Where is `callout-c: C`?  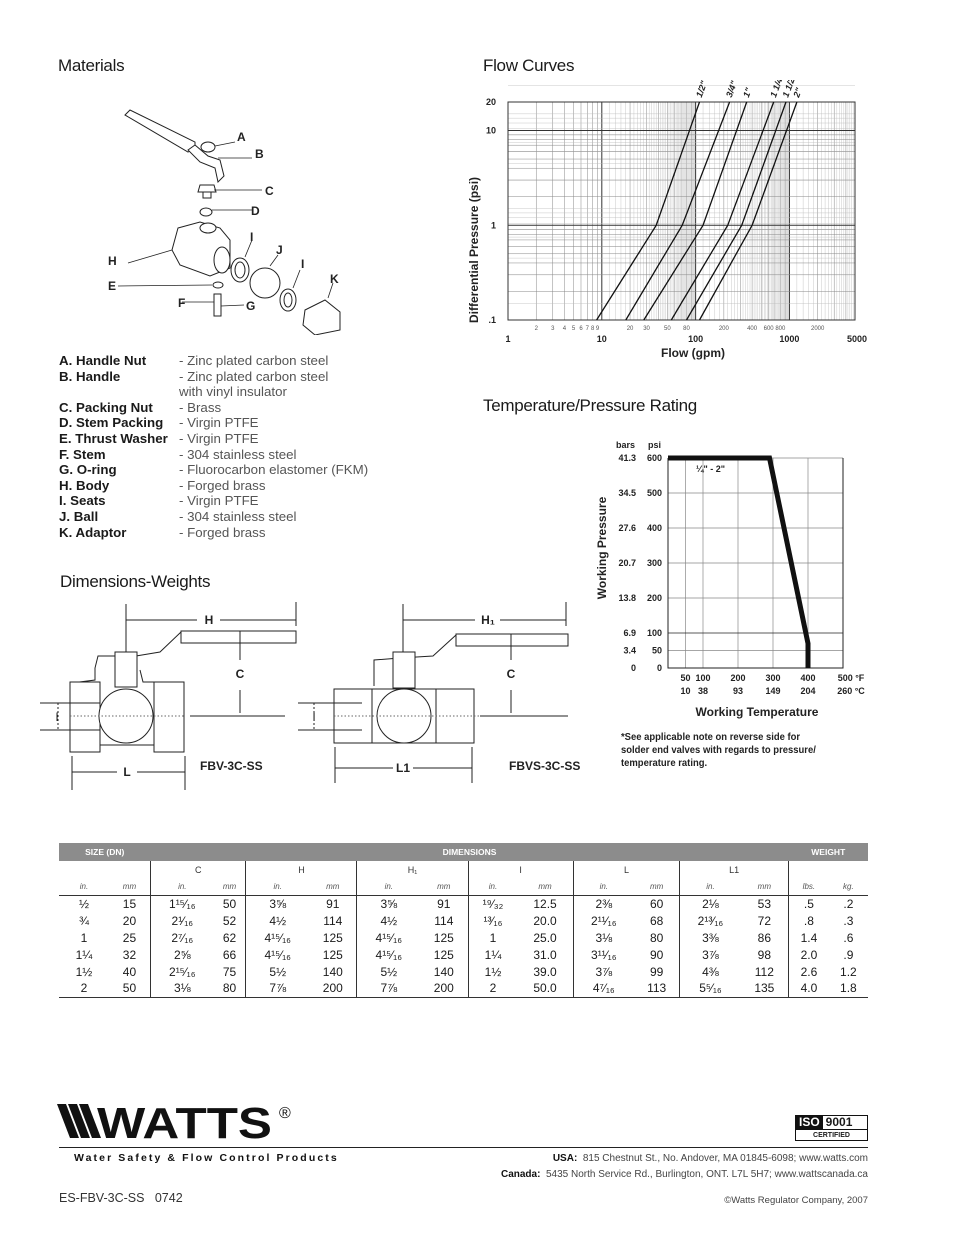
callout-c: C is located at coordinates (269, 191).